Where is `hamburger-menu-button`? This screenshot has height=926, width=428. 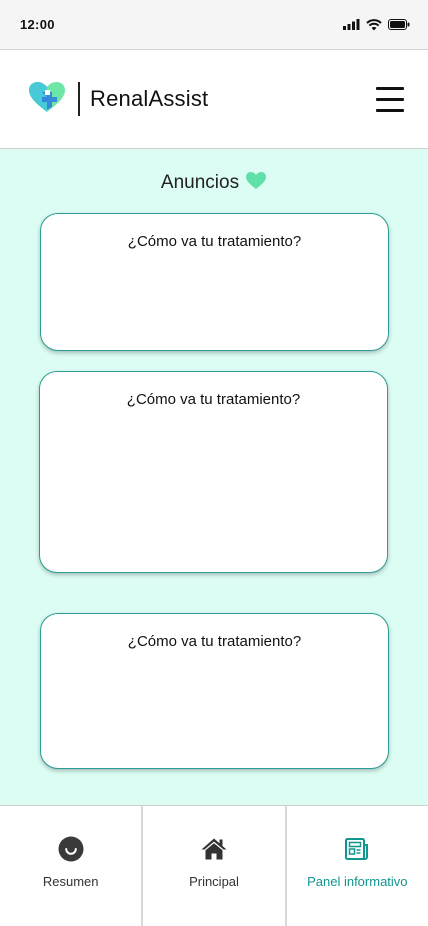 hamburger-menu-button is located at coordinates (390, 99).